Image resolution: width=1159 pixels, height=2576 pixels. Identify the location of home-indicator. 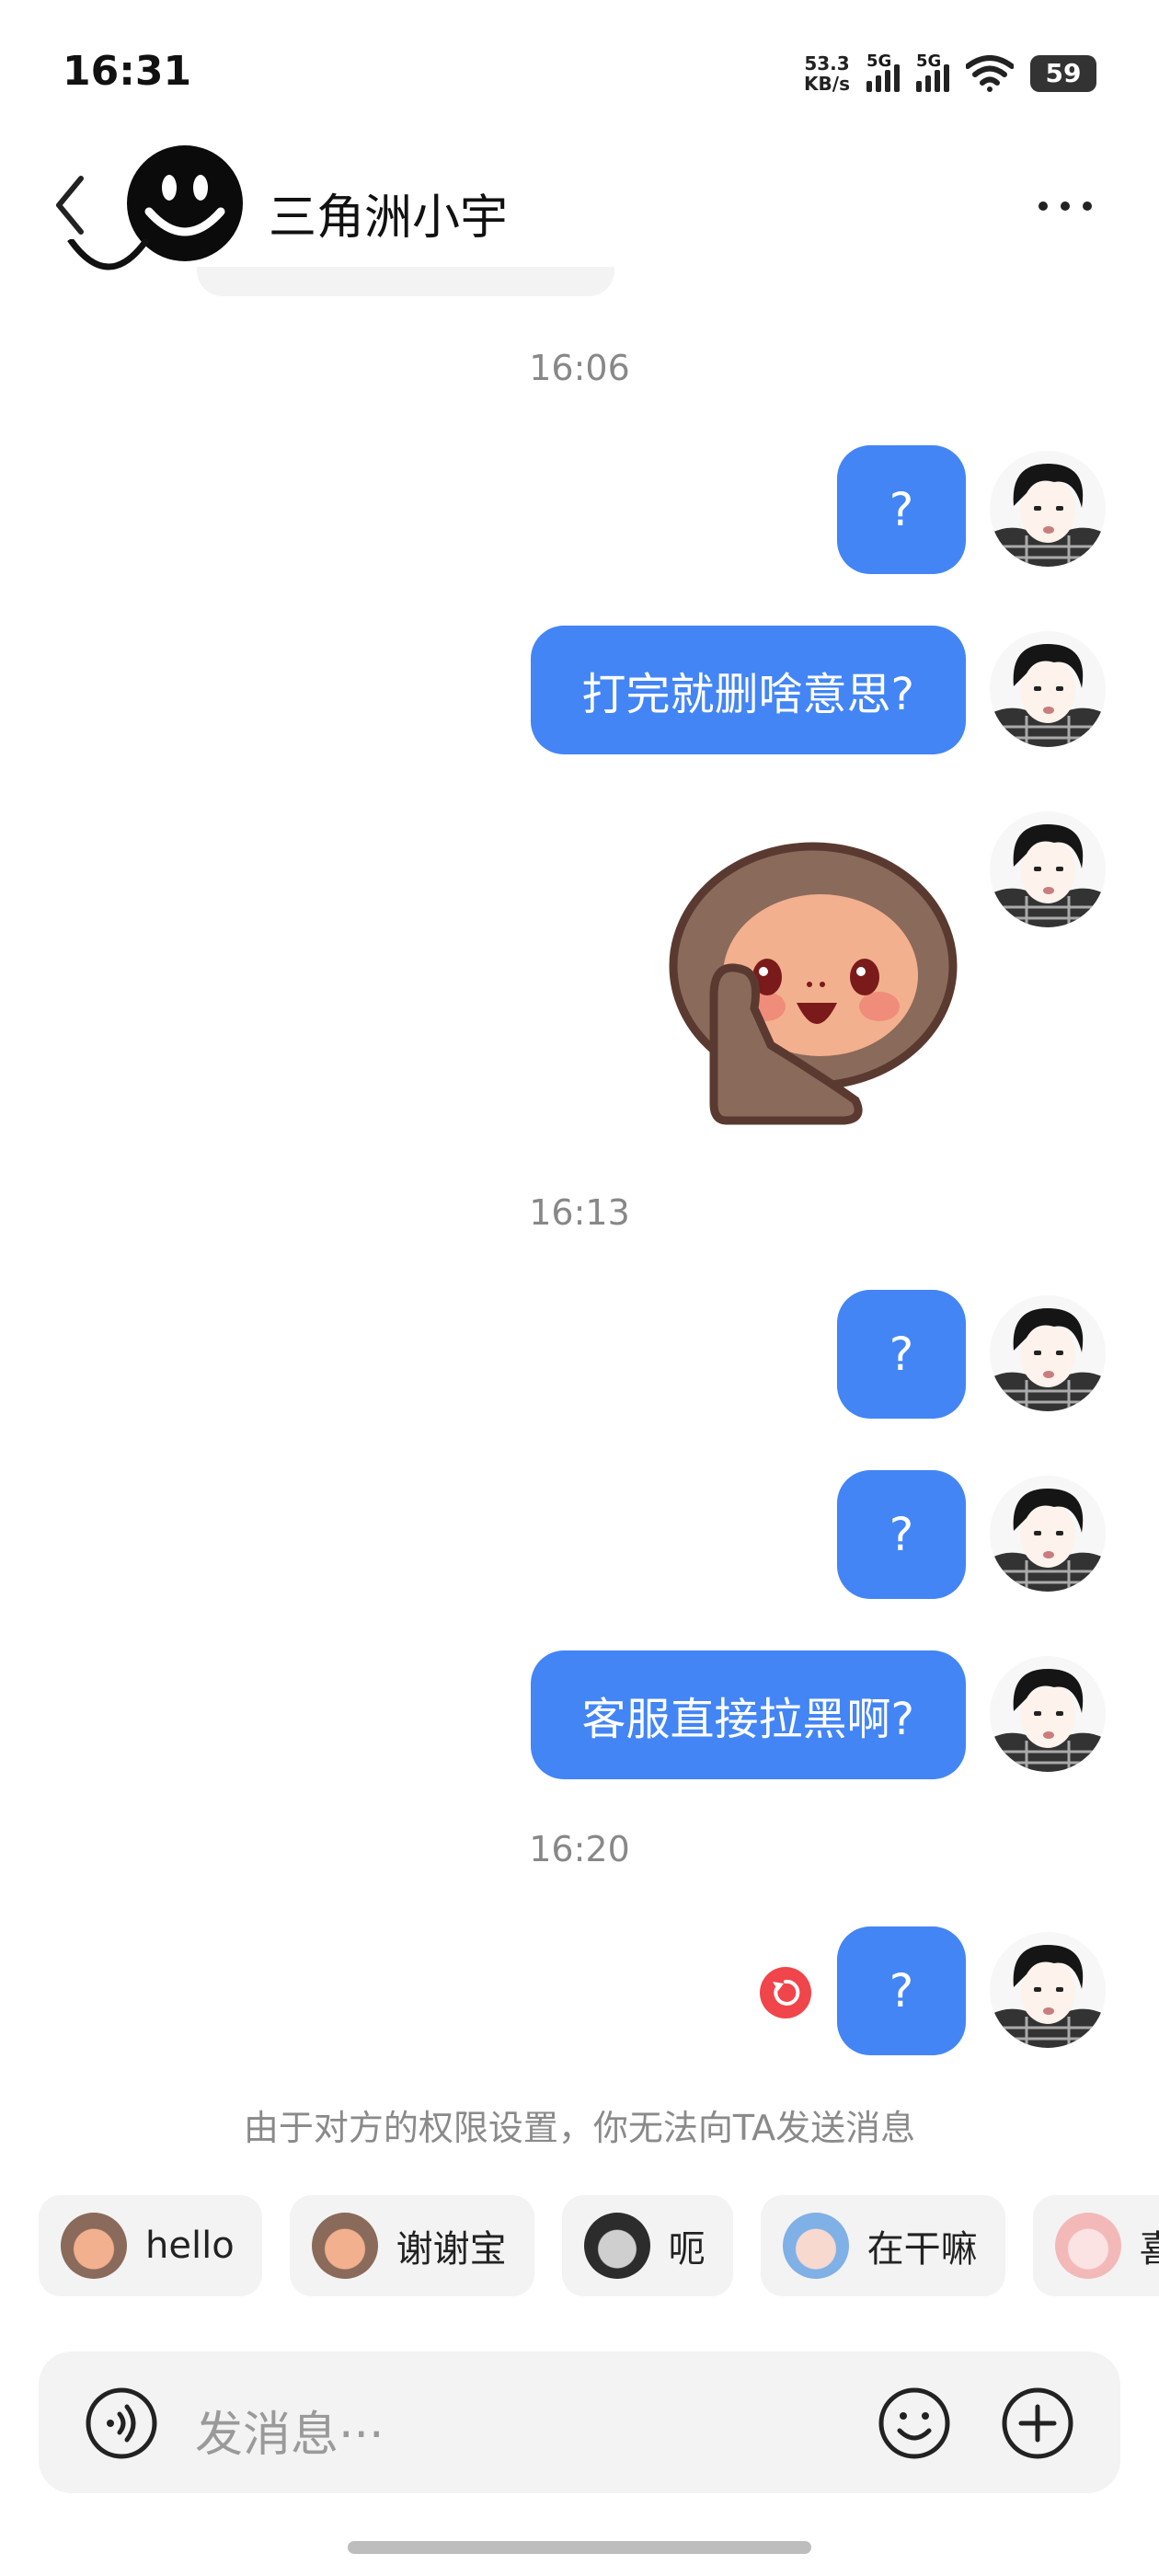
(579, 2547).